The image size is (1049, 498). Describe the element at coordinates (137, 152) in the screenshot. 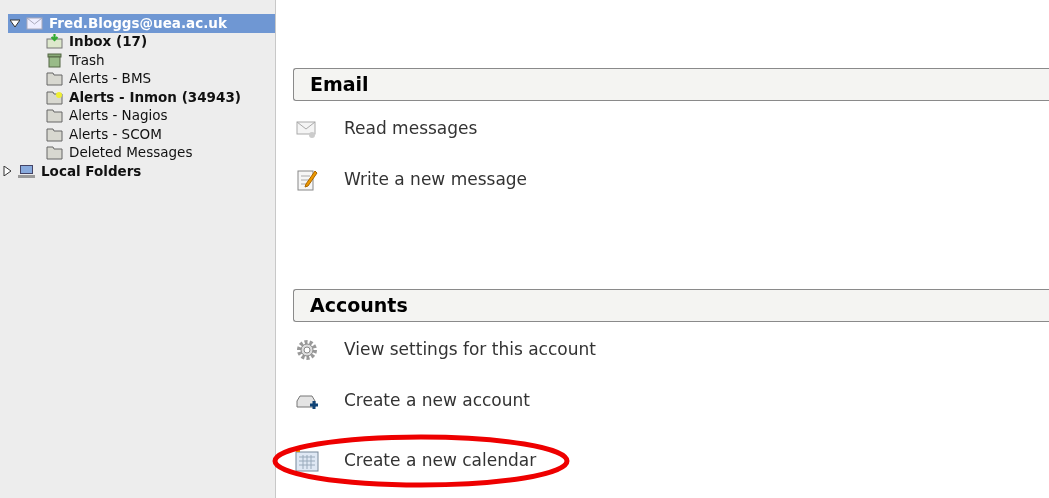

I see `folder-item: Deleted Messages` at that location.